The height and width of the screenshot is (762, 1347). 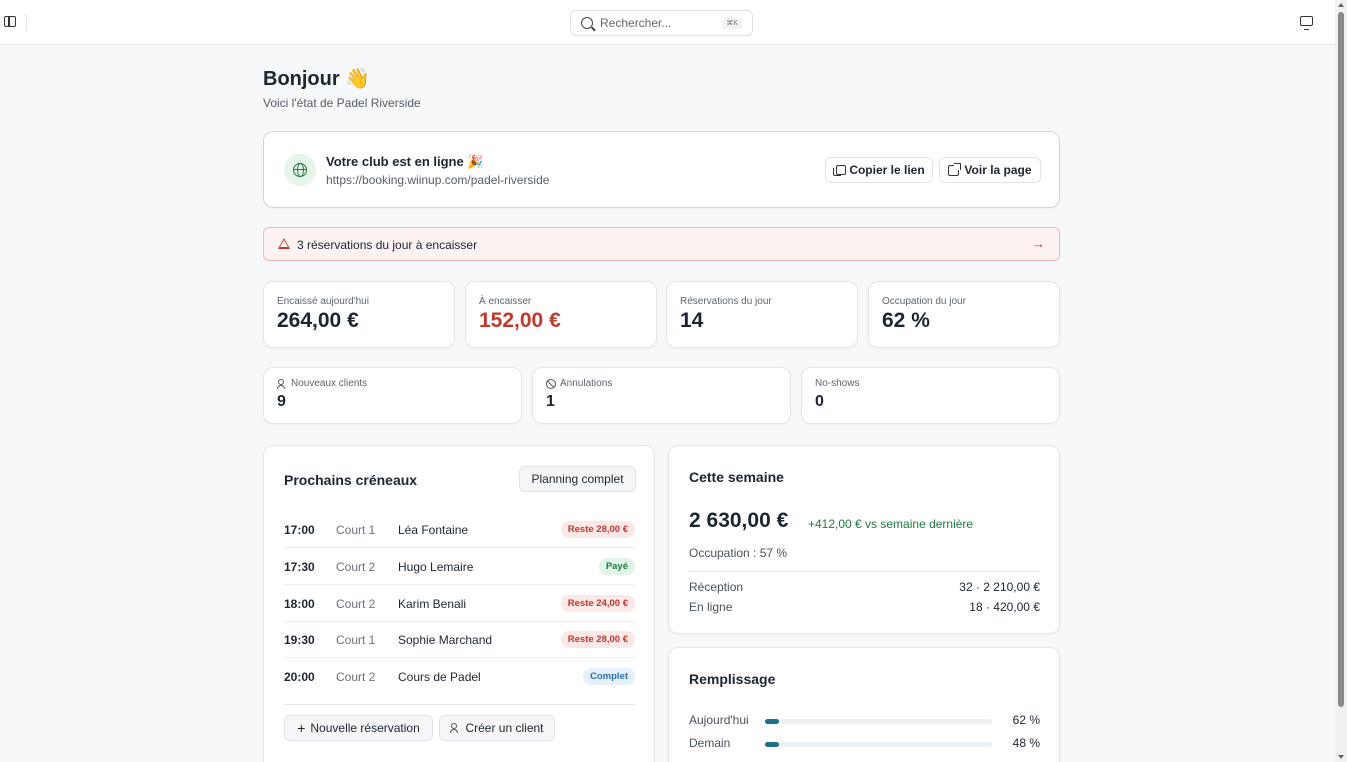 I want to click on monitor-icon, so click(x=1306, y=23).